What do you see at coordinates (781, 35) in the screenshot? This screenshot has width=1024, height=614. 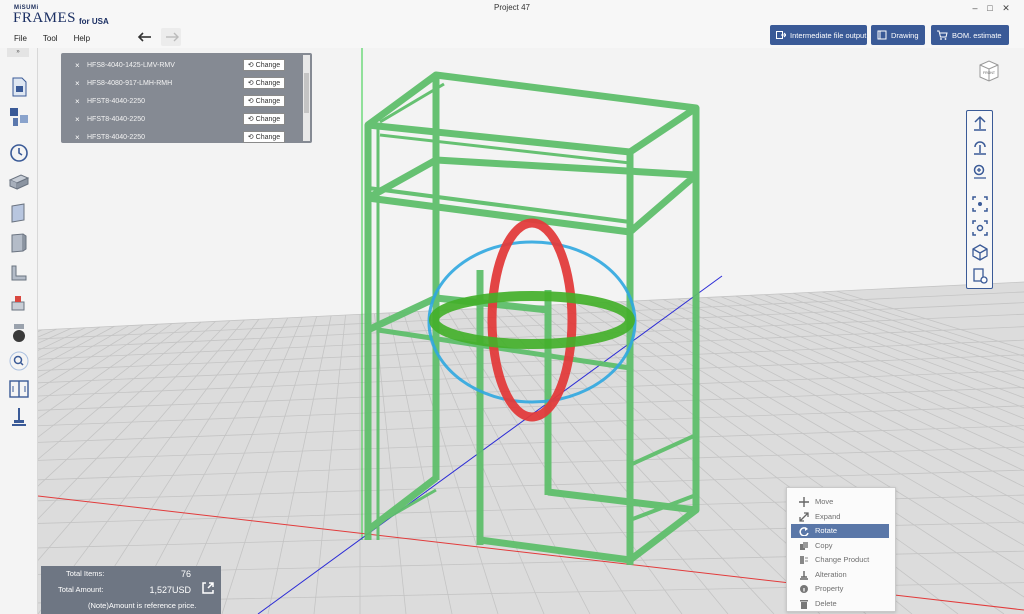 I see `export-icon` at bounding box center [781, 35].